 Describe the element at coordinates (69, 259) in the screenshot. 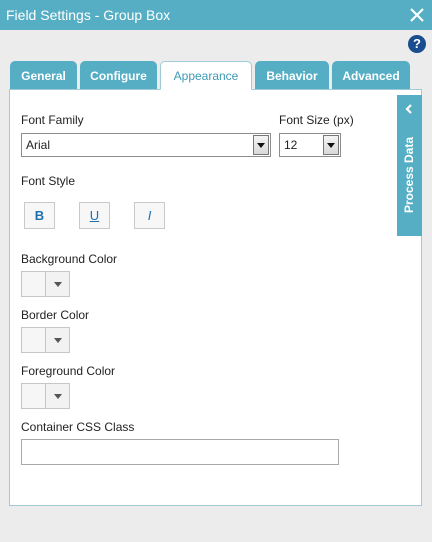

I see `background-color-label: Background Color` at that location.